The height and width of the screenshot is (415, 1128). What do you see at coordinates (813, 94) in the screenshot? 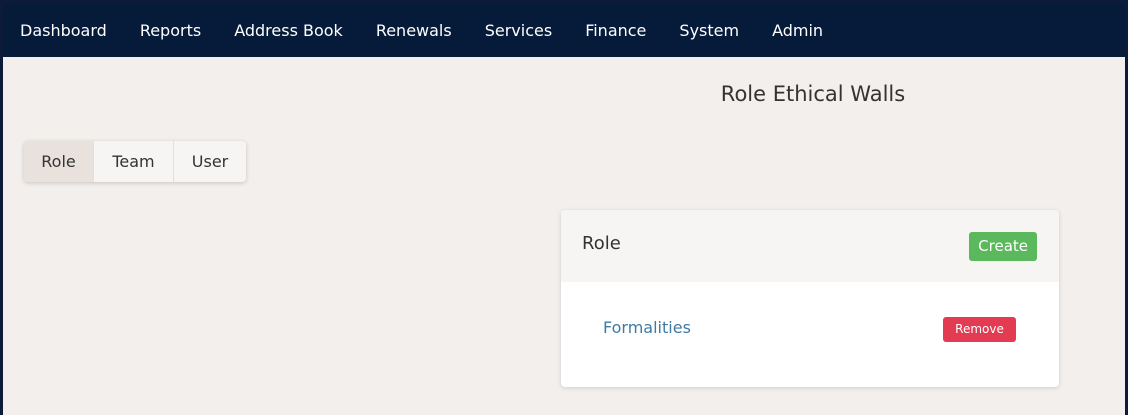
I see `page-title: Role Ethical Walls` at bounding box center [813, 94].